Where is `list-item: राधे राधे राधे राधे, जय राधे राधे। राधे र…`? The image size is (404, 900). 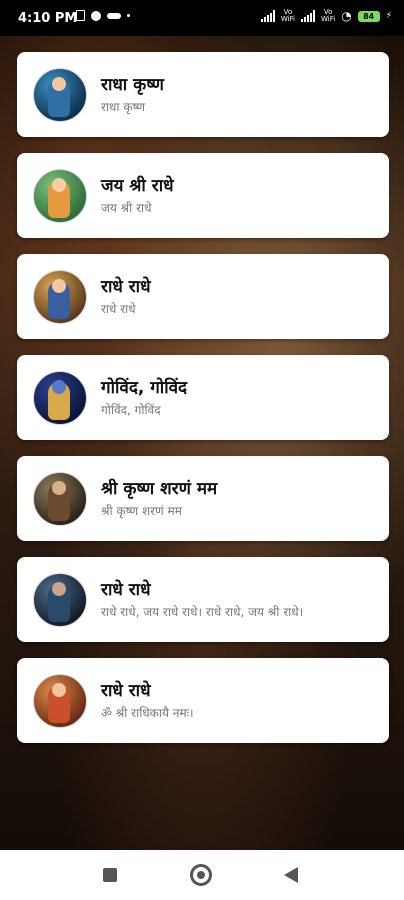 list-item: राधे राधे राधे राधे, जय राधे राधे। राधे र… is located at coordinates (203, 599).